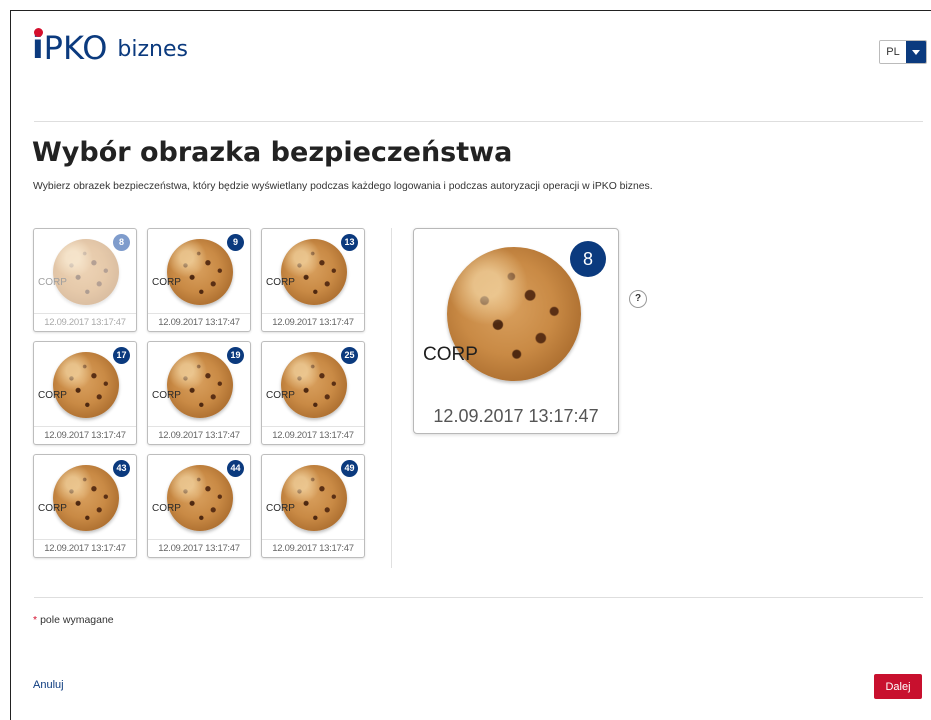 The width and height of the screenshot is (931, 720). I want to click on next-button: Dalej, so click(898, 686).